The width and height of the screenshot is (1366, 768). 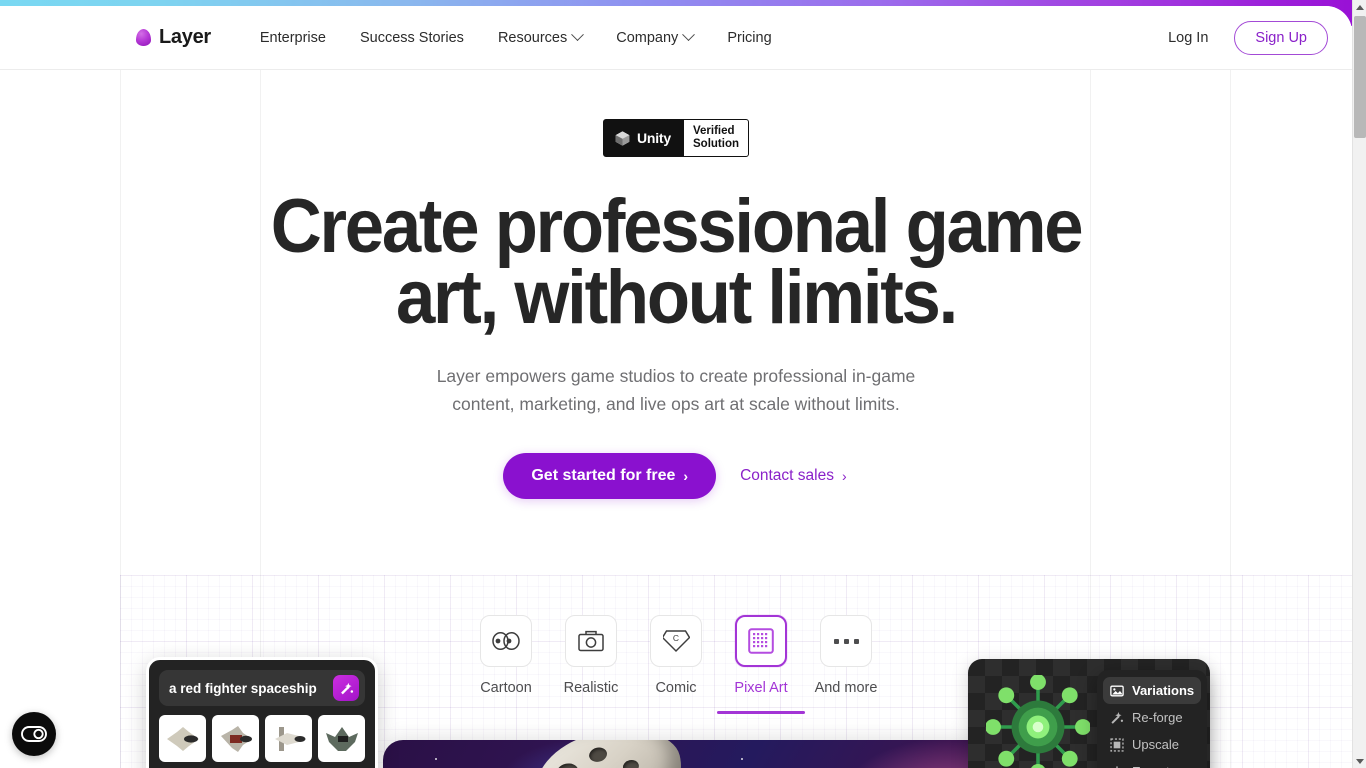 I want to click on nav-label: Success Stories, so click(x=411, y=37).